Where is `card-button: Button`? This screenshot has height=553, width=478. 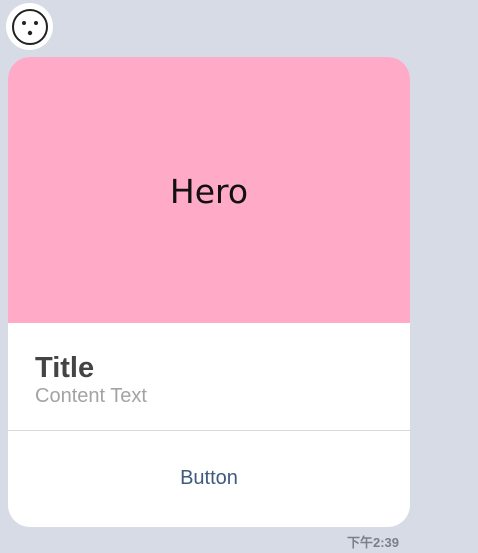
card-button: Button is located at coordinates (209, 479).